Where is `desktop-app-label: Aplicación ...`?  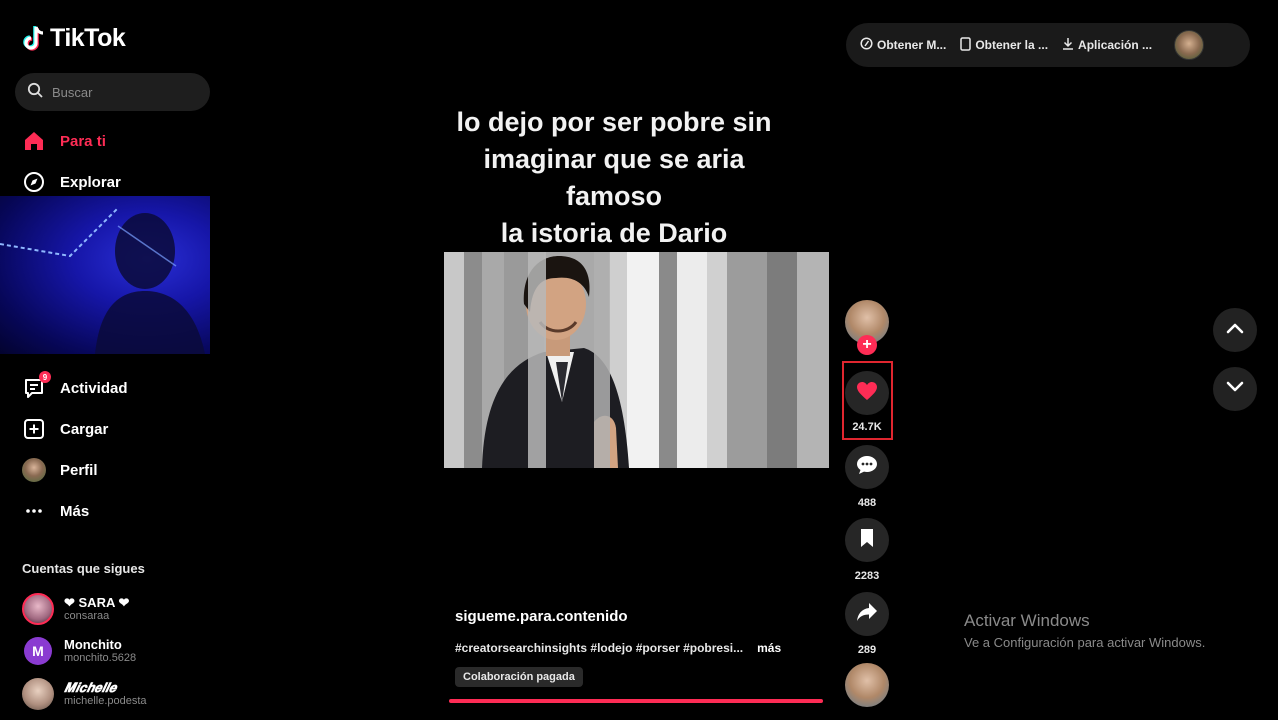 desktop-app-label: Aplicación ... is located at coordinates (1115, 45).